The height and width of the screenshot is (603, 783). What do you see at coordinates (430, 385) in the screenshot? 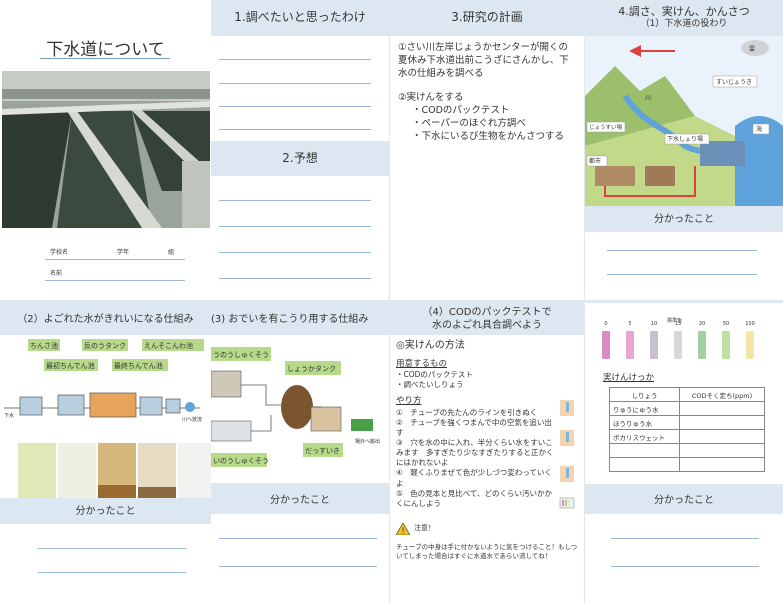
I see `prep-item: ・調べたいしりょう` at bounding box center [430, 385].